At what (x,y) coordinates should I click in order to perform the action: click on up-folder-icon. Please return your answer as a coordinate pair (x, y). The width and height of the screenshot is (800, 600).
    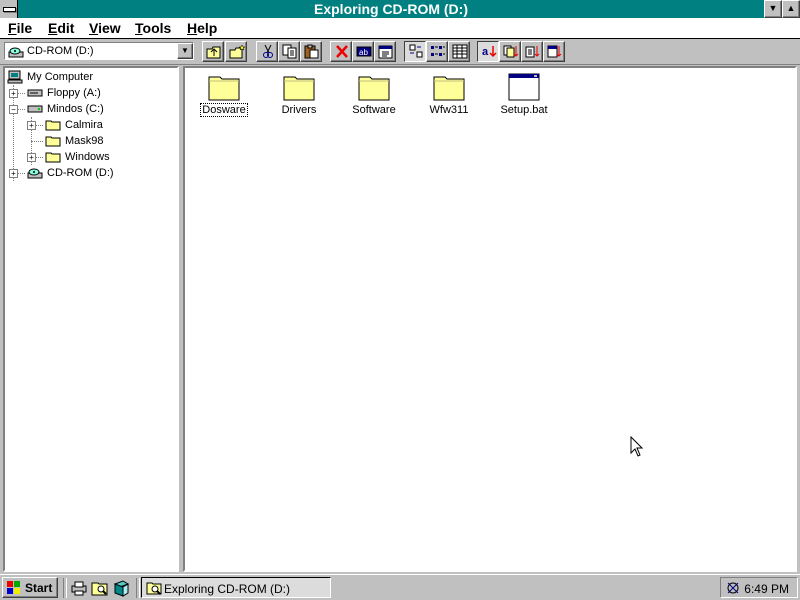
    Looking at the image, I should click on (213, 52).